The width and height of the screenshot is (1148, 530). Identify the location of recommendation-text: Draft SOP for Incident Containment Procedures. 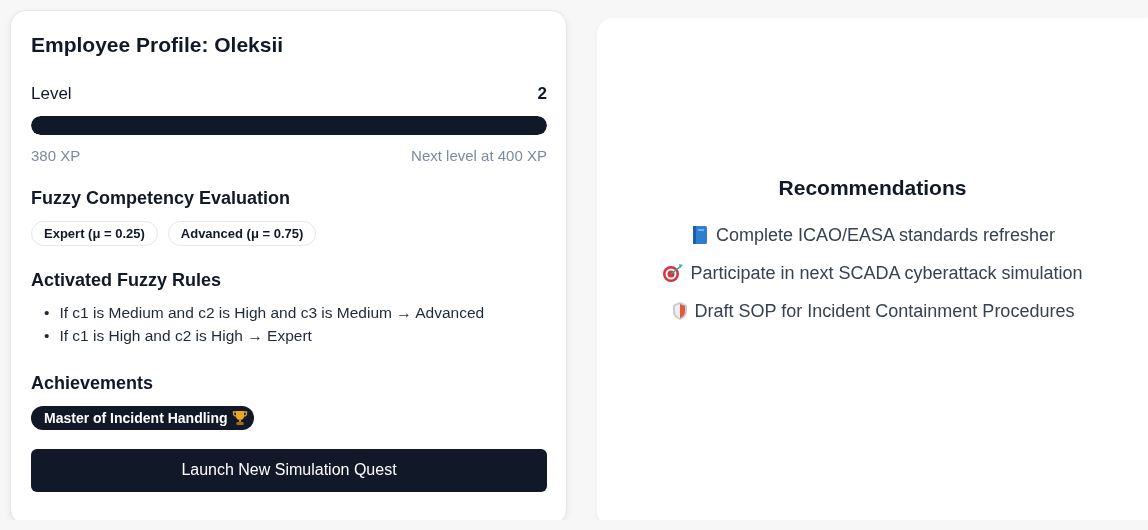
(884, 311).